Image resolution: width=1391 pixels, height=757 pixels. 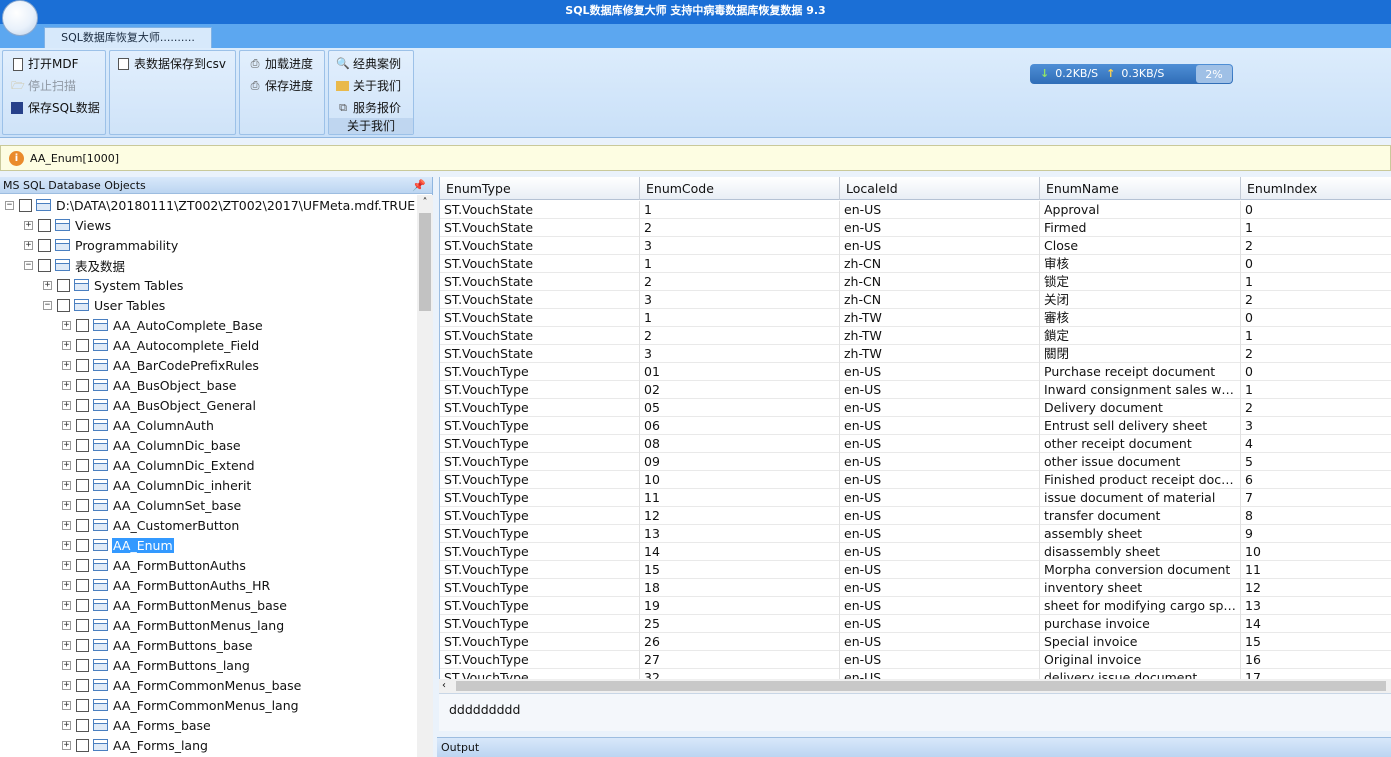 I want to click on table-row: ST.VouchType 18 en-US inventory sheet 12, so click(x=915, y=588).